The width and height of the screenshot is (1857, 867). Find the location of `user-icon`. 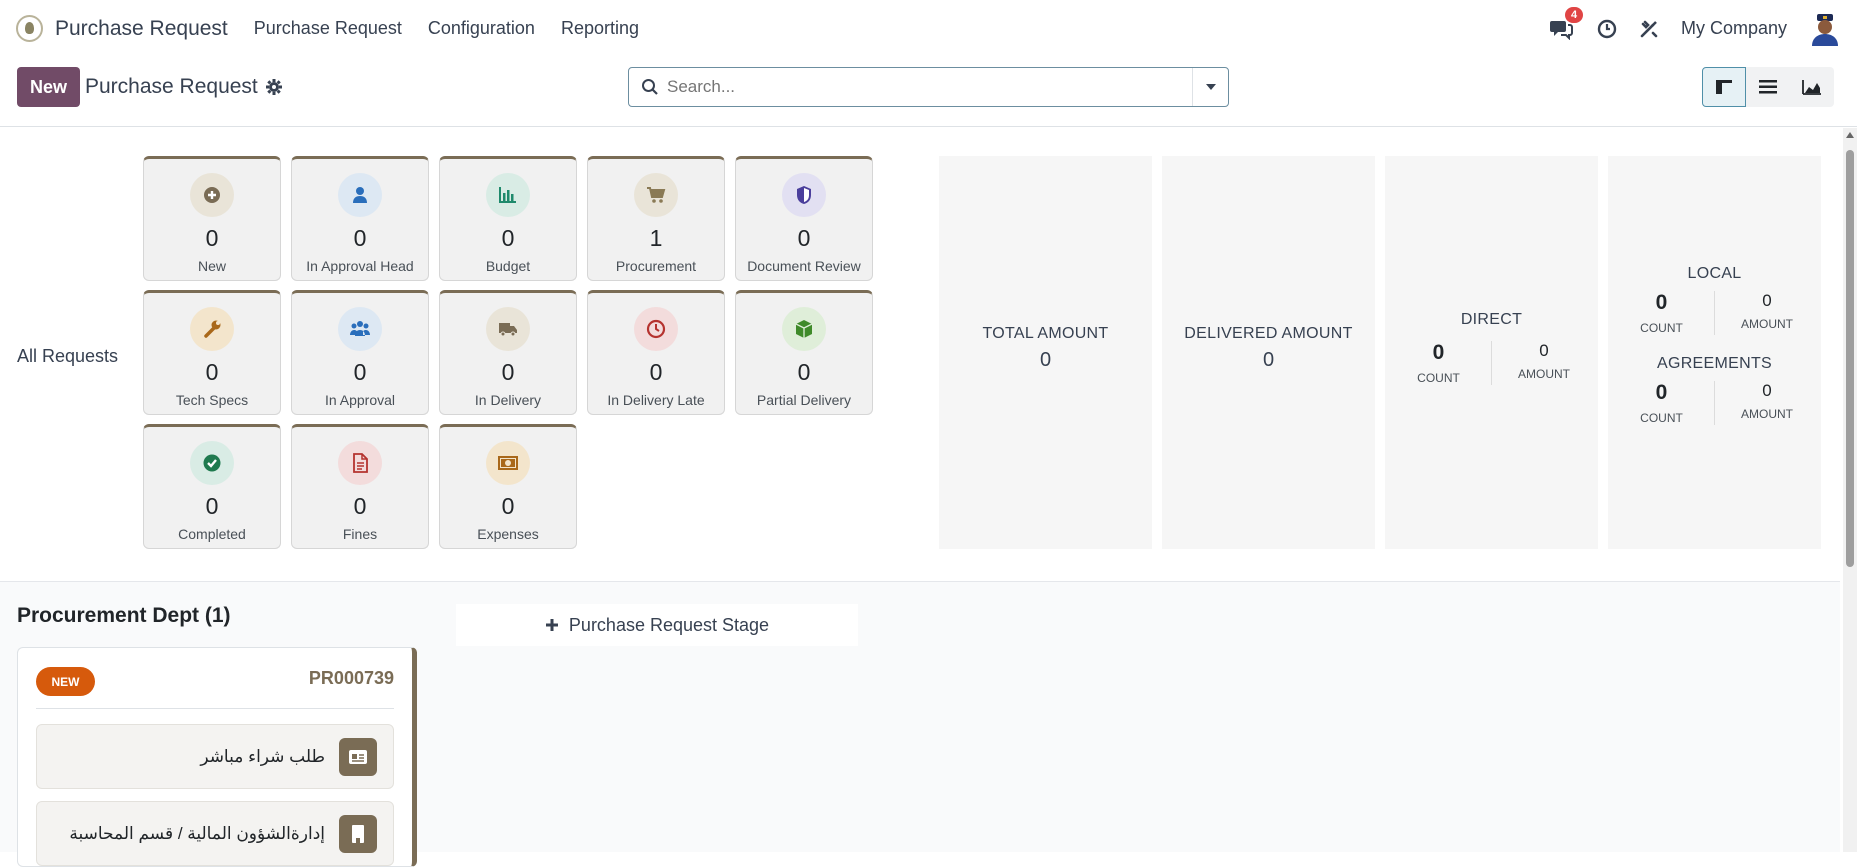

user-icon is located at coordinates (360, 195).